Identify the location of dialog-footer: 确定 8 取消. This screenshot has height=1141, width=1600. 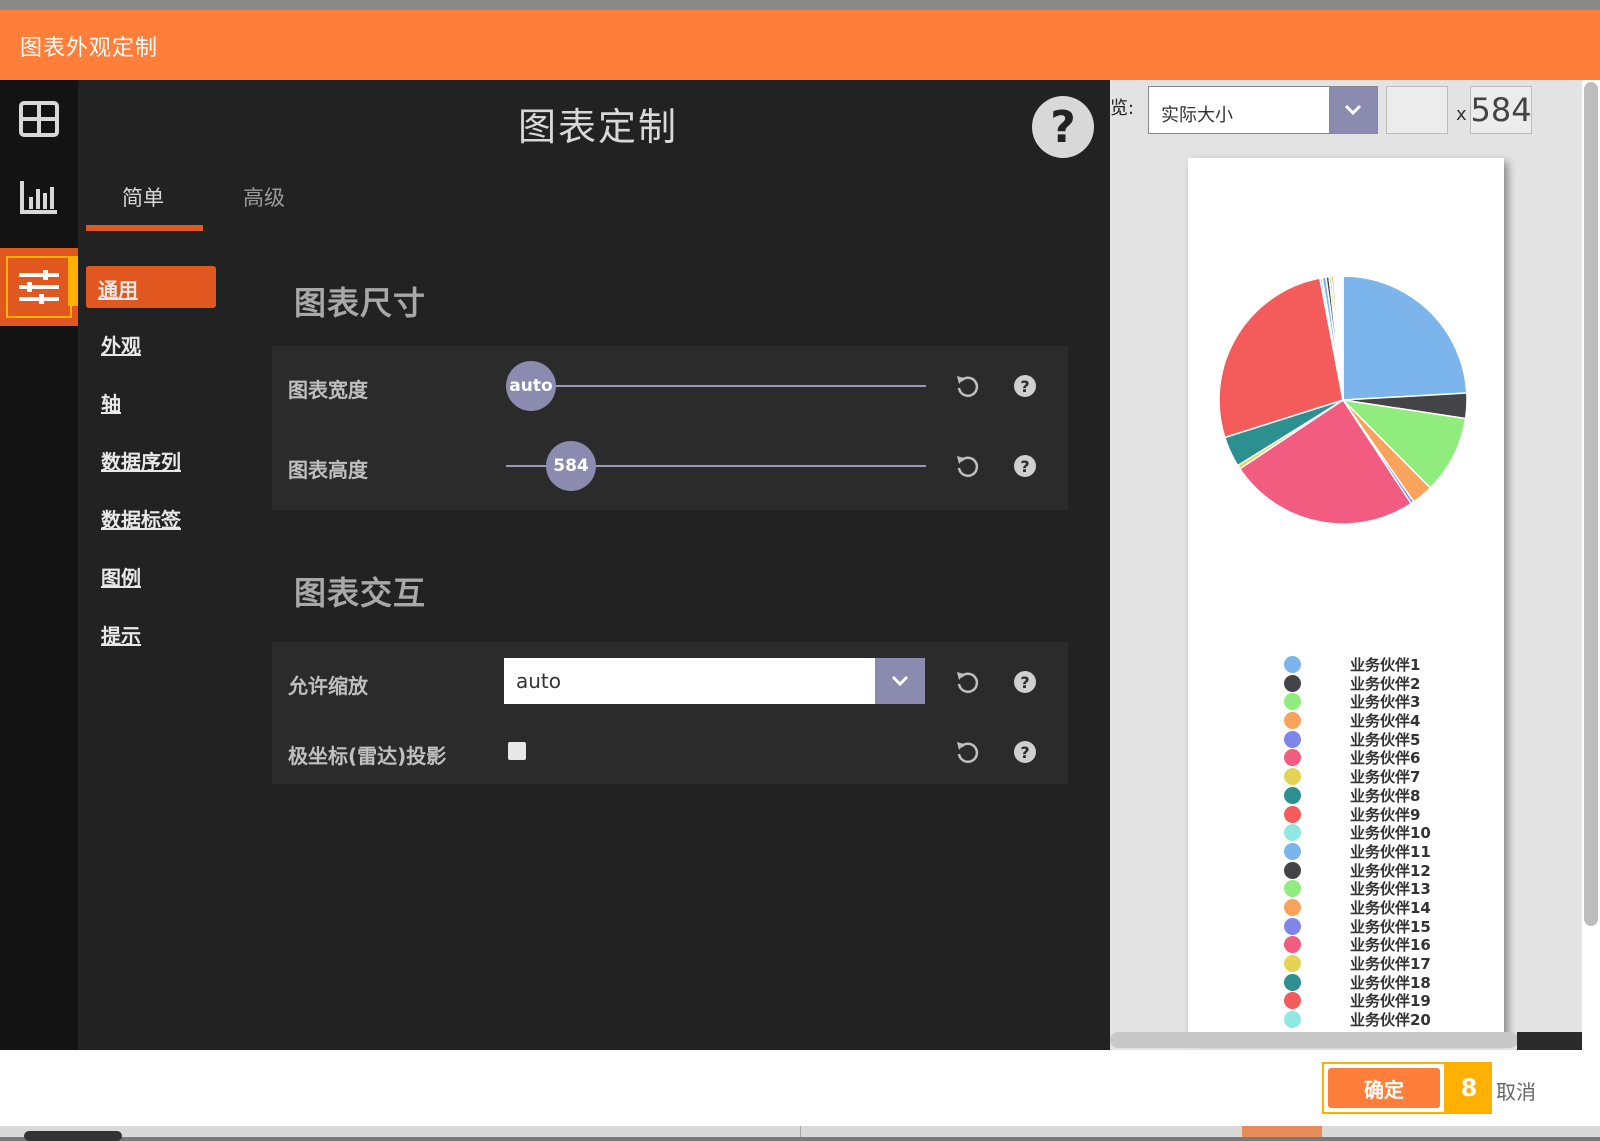
(800, 1088).